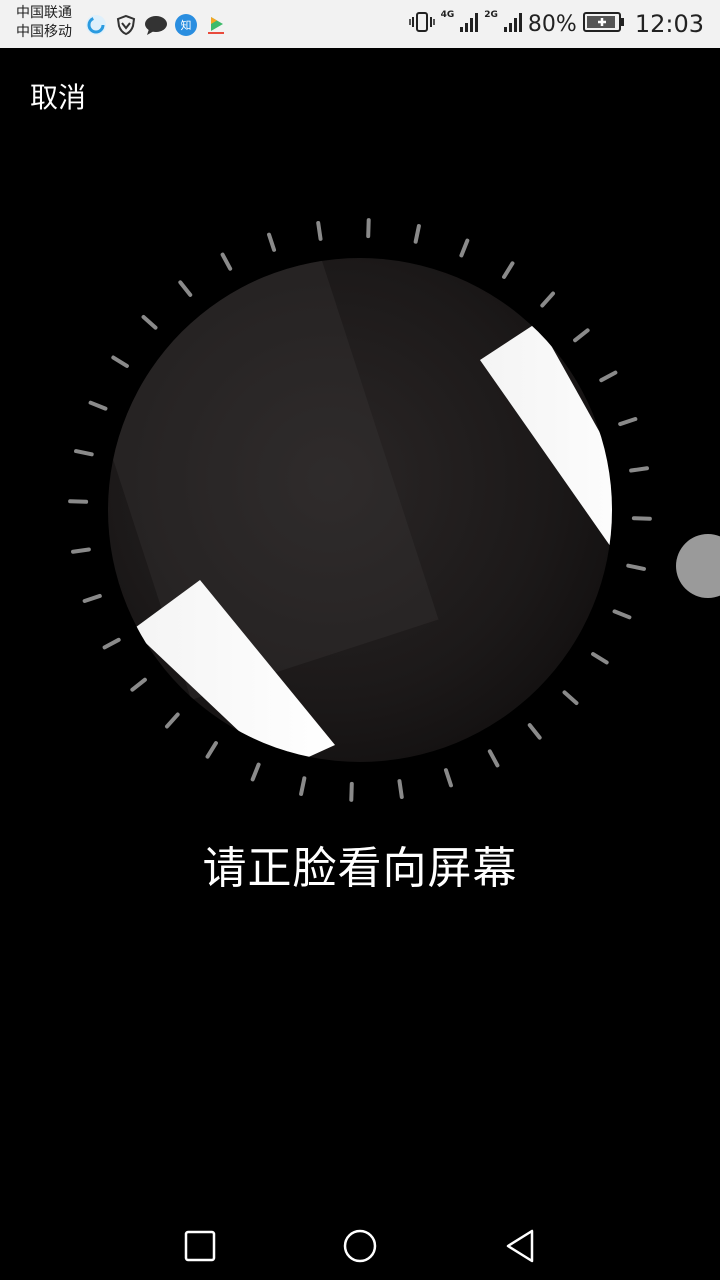 This screenshot has width=720, height=1280. I want to click on zhihu-icon: 知, so click(186, 25).